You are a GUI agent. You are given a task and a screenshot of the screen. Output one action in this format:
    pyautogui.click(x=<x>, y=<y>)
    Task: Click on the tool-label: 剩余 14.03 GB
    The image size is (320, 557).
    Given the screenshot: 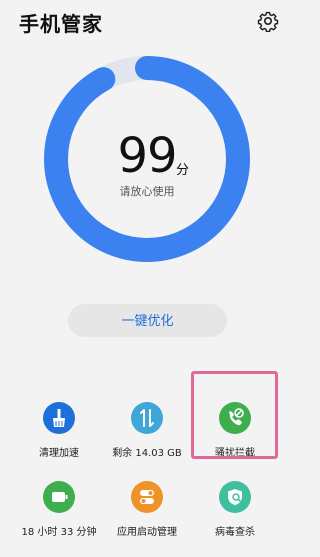 What is the action you would take?
    pyautogui.click(x=147, y=453)
    